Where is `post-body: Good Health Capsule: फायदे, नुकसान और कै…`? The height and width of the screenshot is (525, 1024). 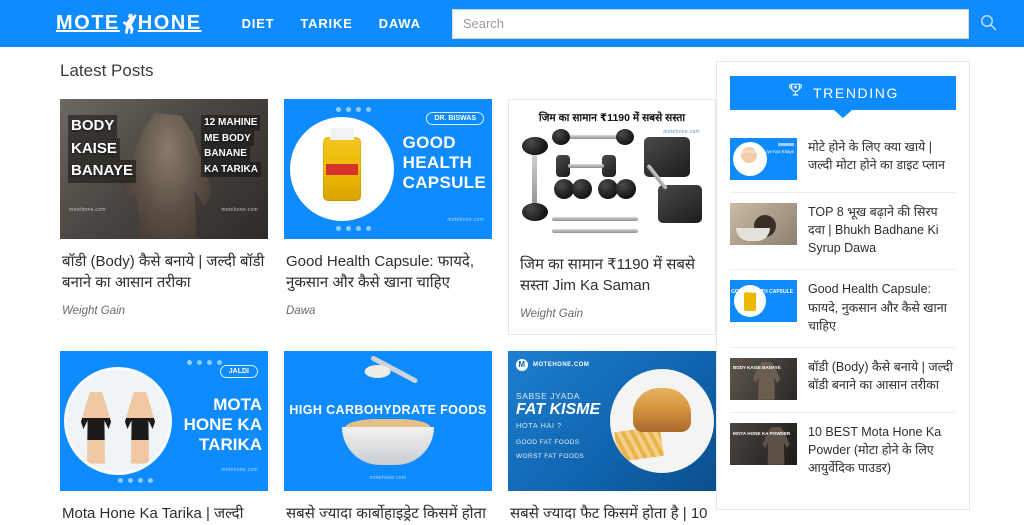
post-body: Good Health Capsule: फायदे, नुकसान और कै… is located at coordinates (388, 285).